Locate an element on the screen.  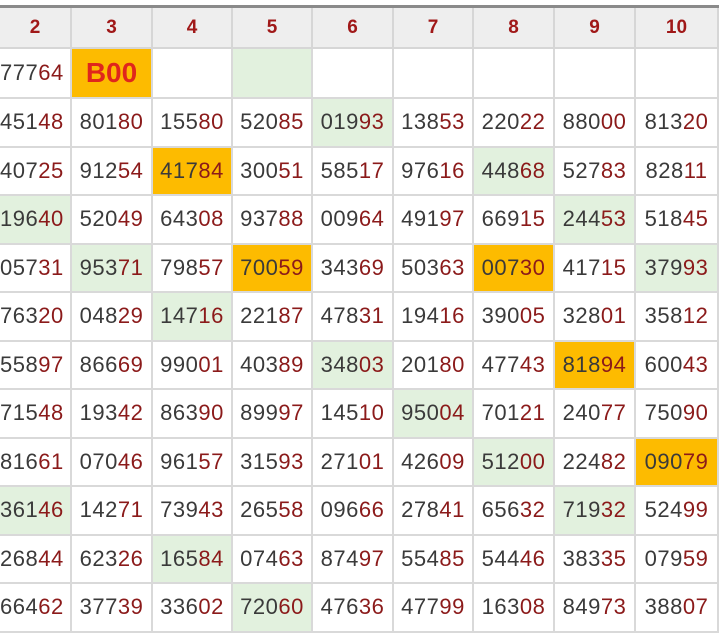
number-cell: 990 01 is located at coordinates (193, 365).